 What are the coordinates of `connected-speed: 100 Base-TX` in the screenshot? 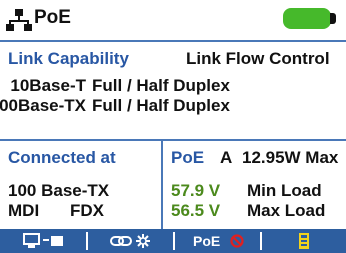 It's located at (59, 190).